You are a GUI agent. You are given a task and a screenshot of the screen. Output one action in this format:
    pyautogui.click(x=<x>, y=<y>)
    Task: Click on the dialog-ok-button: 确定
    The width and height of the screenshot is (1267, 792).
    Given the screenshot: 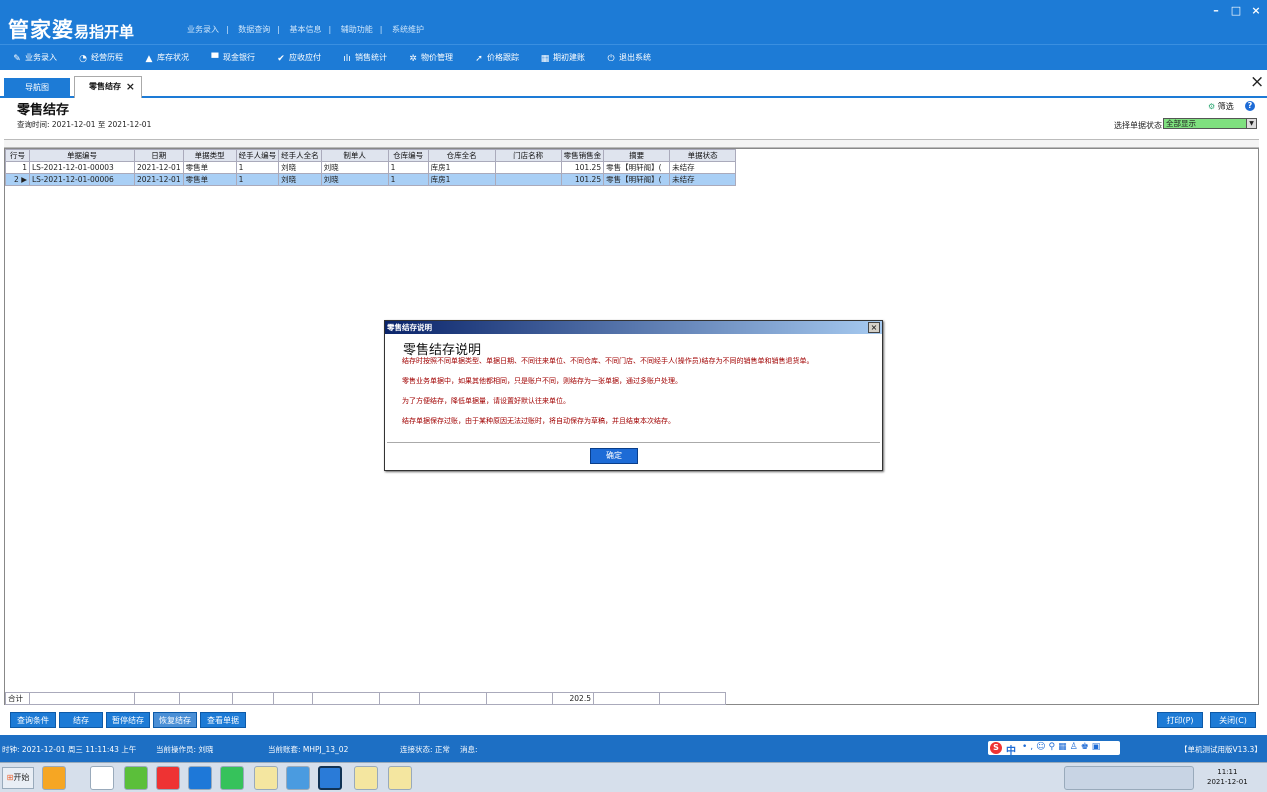 What is the action you would take?
    pyautogui.click(x=614, y=456)
    